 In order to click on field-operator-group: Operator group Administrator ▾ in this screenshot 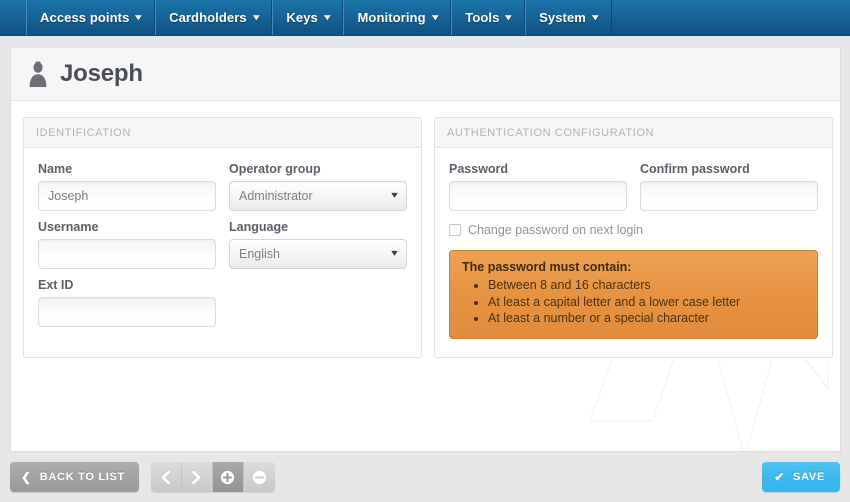, I will do `click(318, 186)`.